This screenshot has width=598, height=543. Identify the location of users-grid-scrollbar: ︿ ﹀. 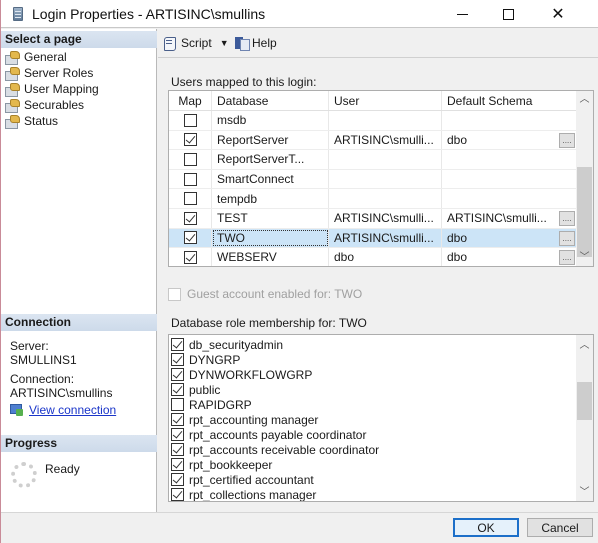
(584, 178).